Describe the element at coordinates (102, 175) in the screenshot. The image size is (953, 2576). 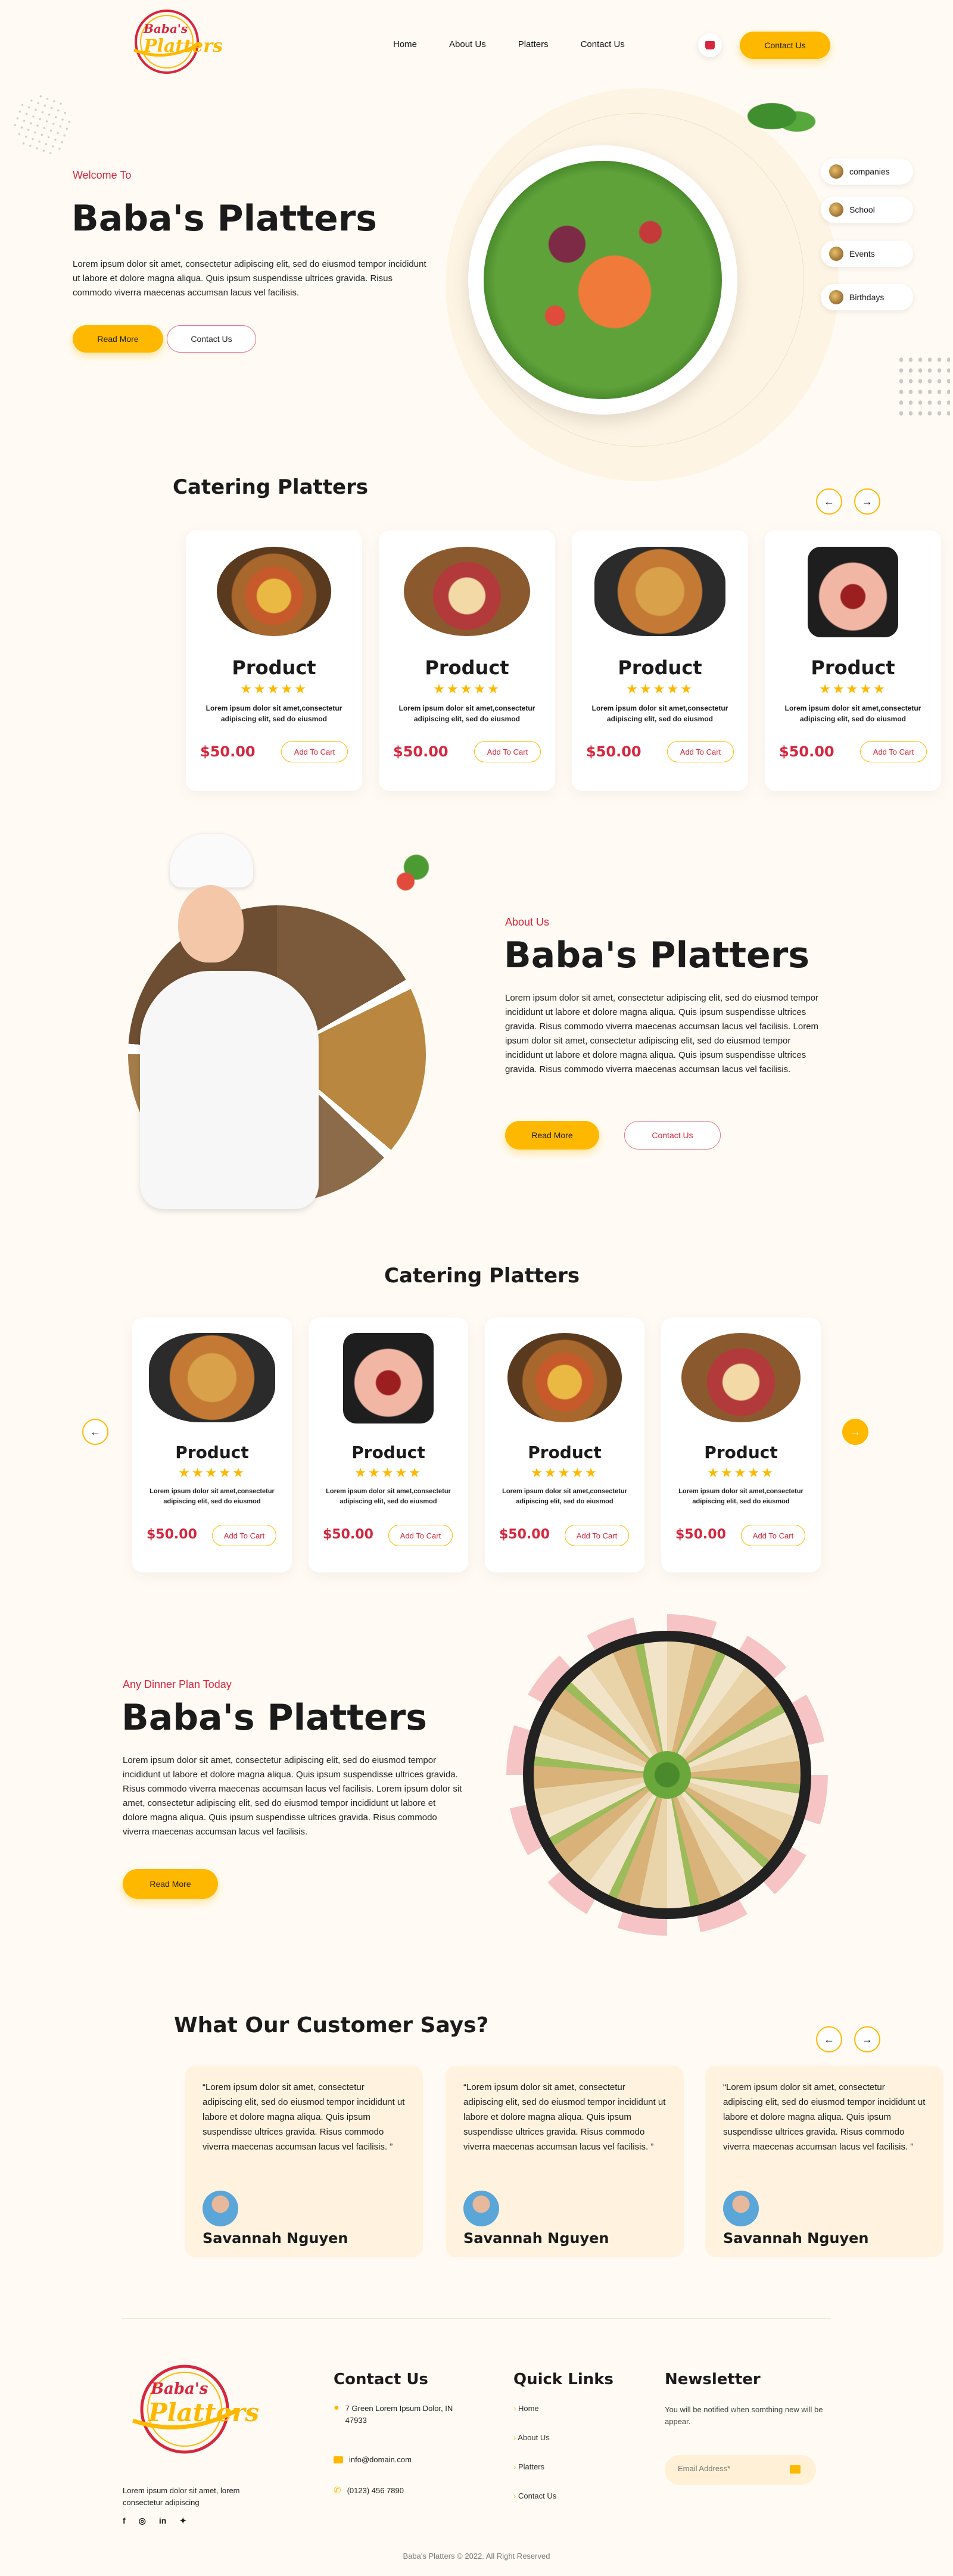
I see `hero-kicker: Welcome To` at that location.